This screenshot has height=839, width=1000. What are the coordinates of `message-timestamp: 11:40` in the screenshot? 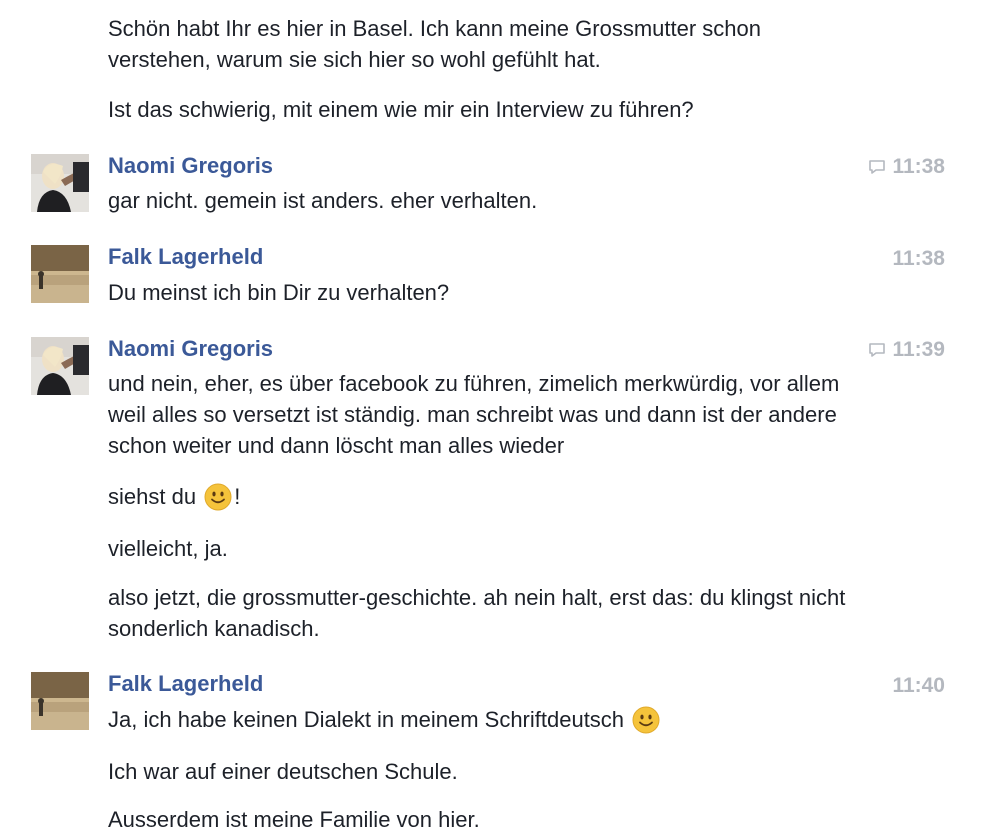 It's located at (918, 686).